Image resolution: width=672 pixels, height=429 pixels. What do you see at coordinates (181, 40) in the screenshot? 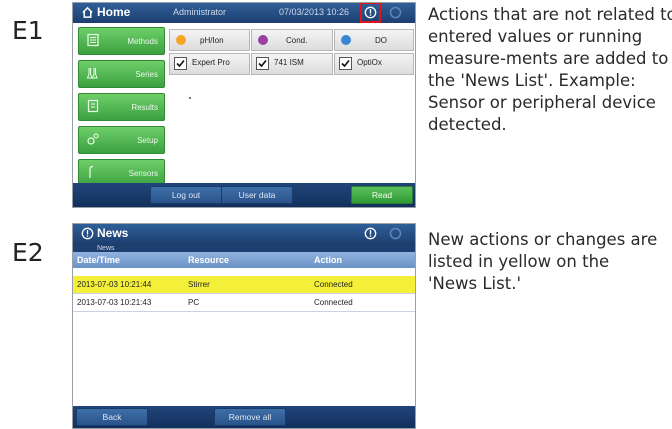
I see `ph-dot` at bounding box center [181, 40].